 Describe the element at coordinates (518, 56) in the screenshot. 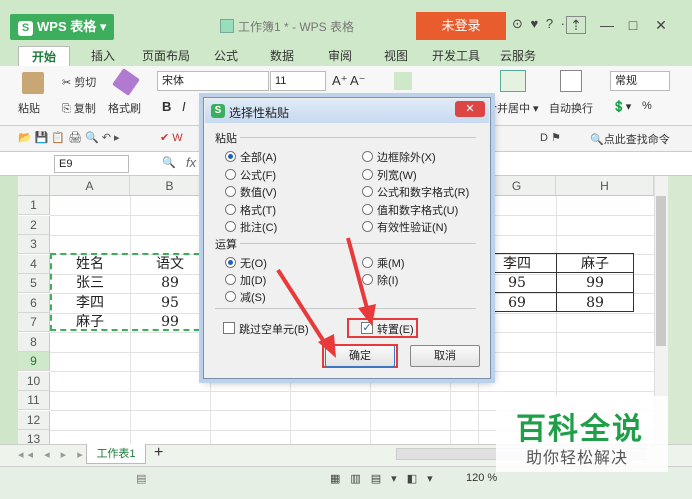

I see `tab-8: 云服务` at that location.